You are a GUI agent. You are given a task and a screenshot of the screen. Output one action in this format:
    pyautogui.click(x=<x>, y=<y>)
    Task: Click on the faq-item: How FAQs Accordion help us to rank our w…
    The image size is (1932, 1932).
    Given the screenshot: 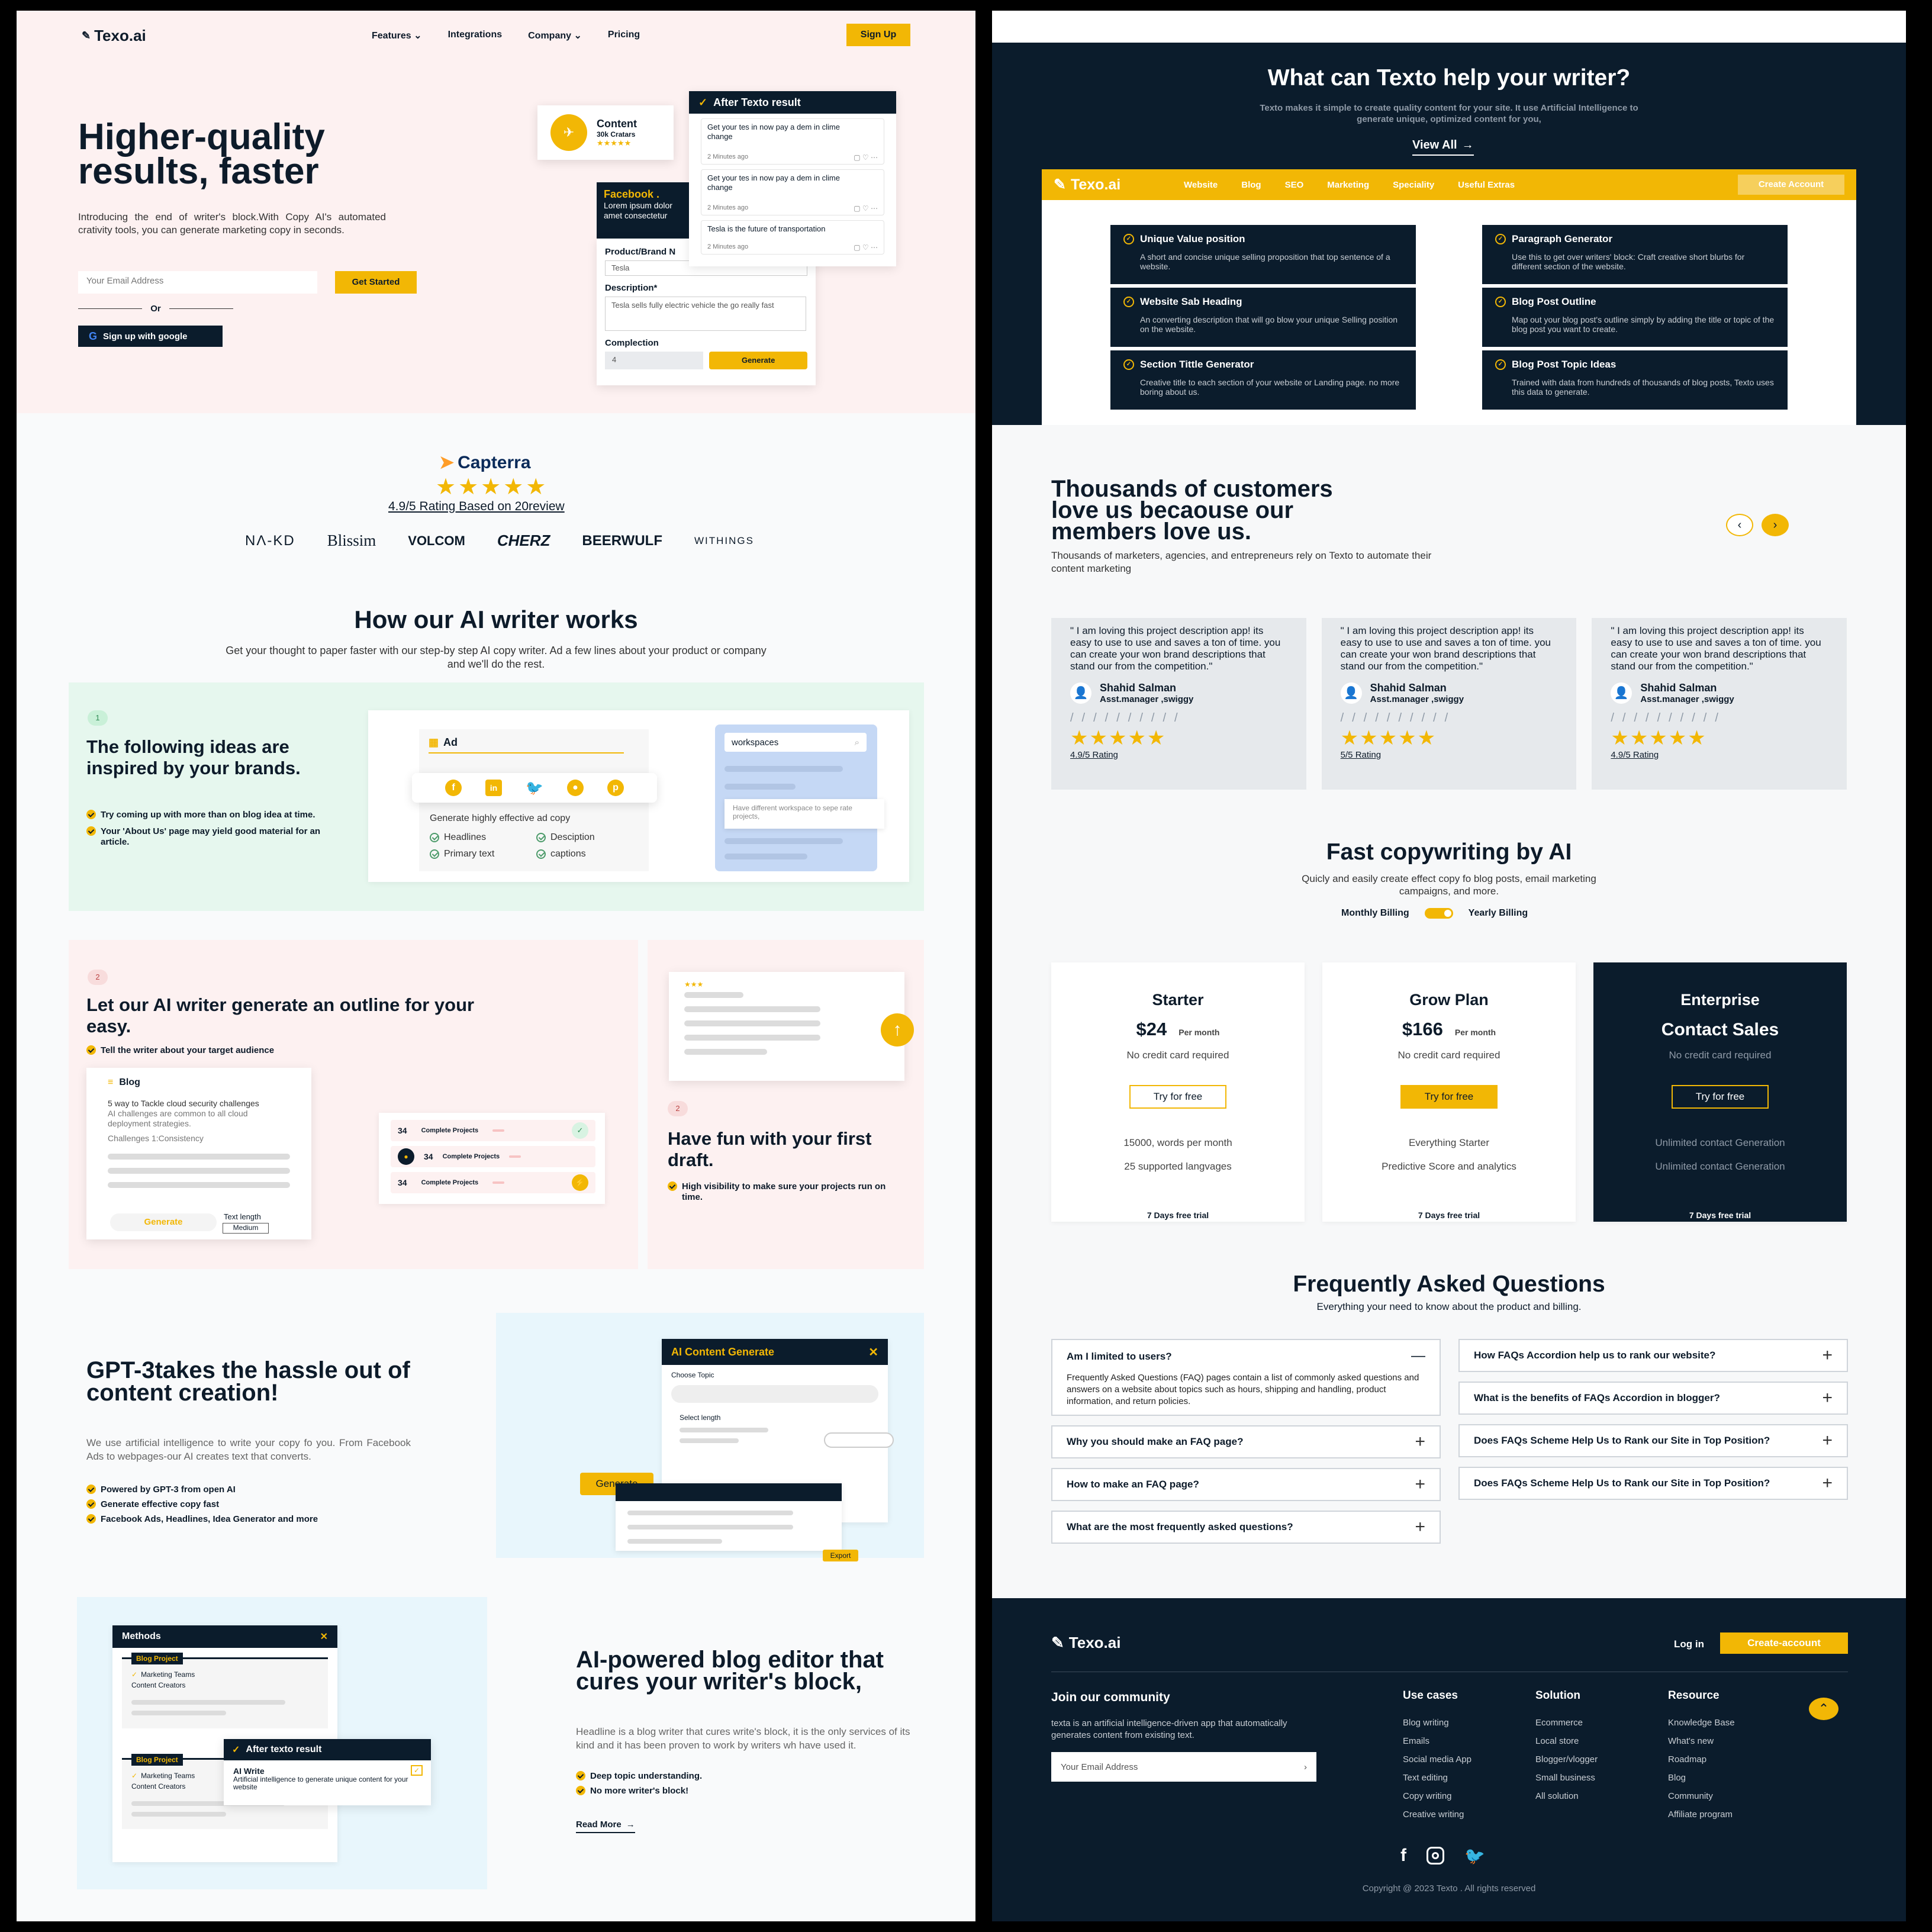 What is the action you would take?
    pyautogui.click(x=1653, y=1356)
    